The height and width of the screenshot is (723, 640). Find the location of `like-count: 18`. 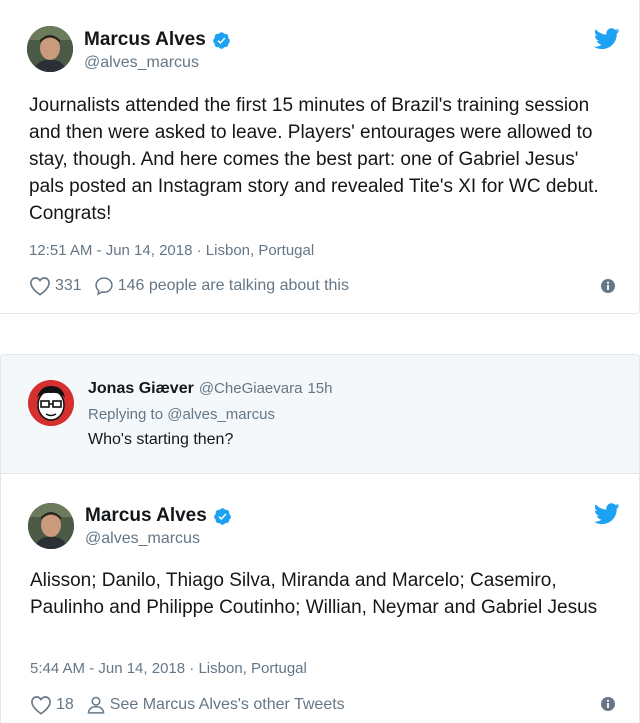

like-count: 18 is located at coordinates (65, 704).